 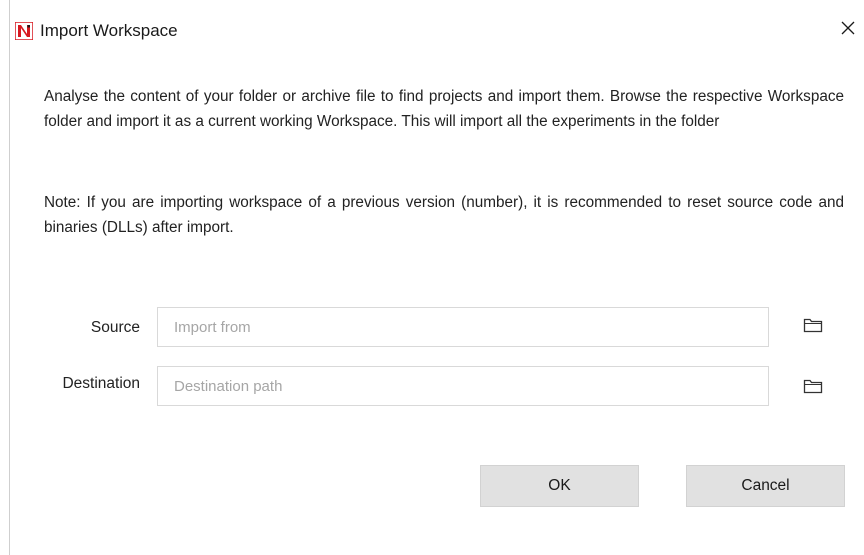 I want to click on destination-browse-button, so click(x=813, y=388).